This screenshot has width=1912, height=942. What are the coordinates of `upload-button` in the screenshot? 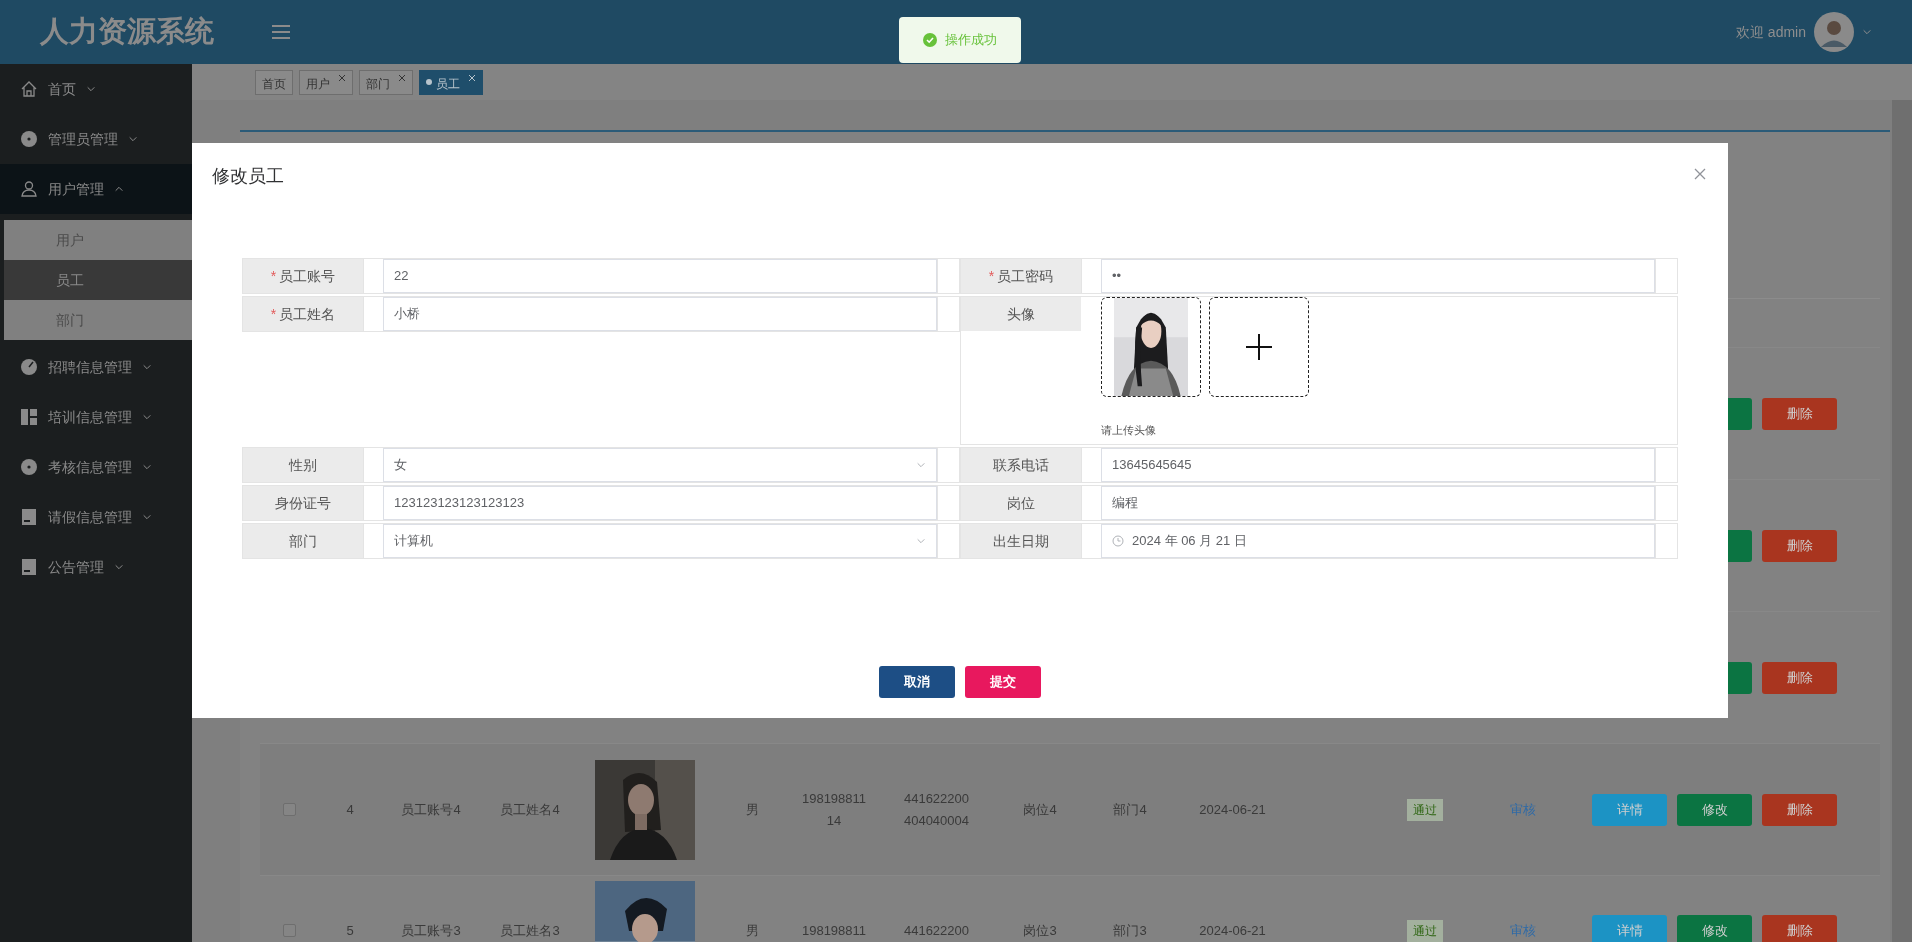 It's located at (1259, 347).